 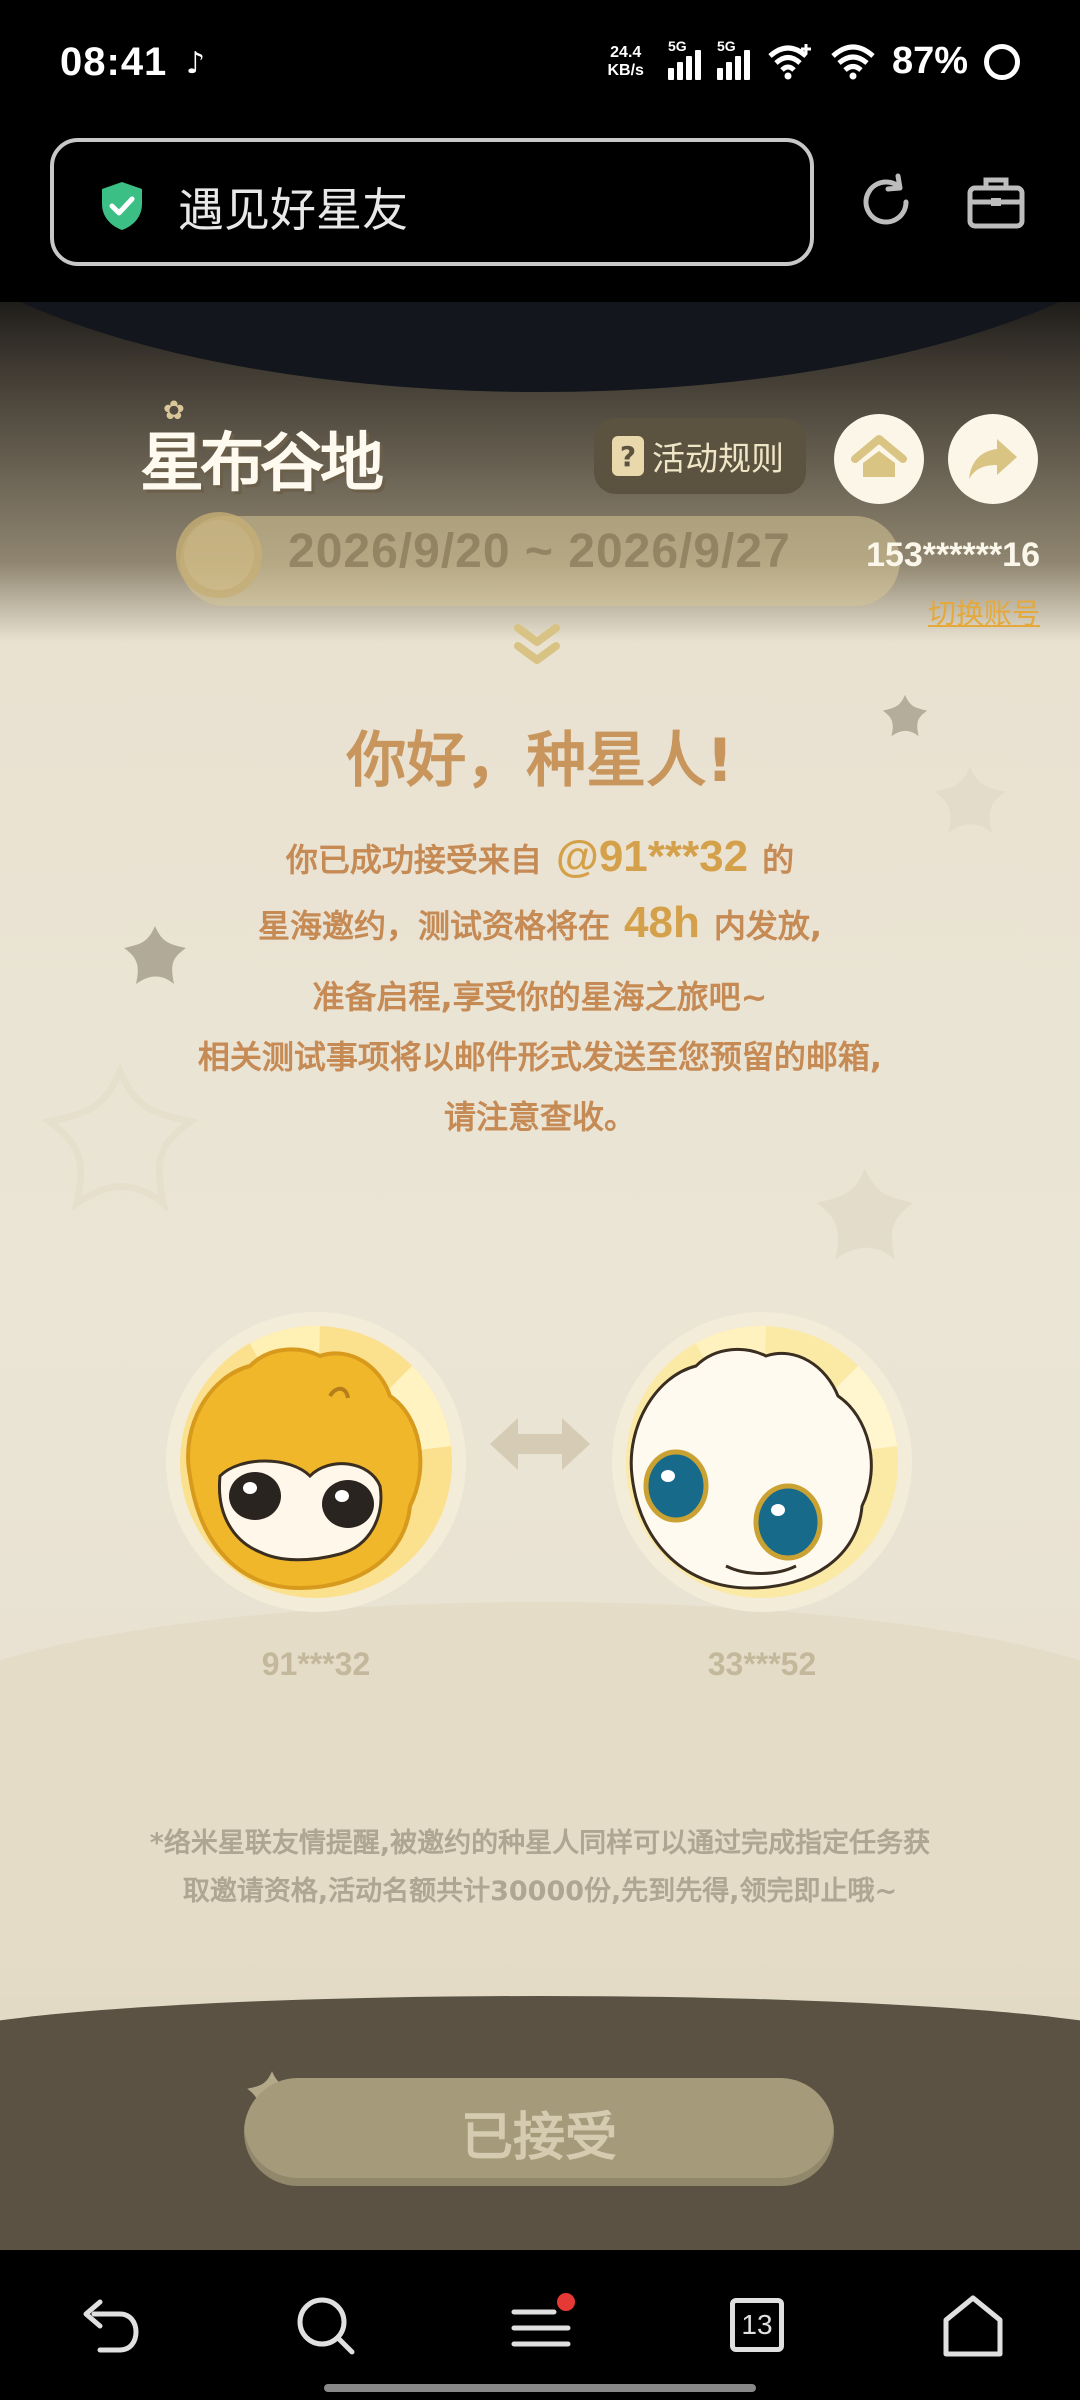 What do you see at coordinates (540, 1444) in the screenshot?
I see `exchange-arrows-icon` at bounding box center [540, 1444].